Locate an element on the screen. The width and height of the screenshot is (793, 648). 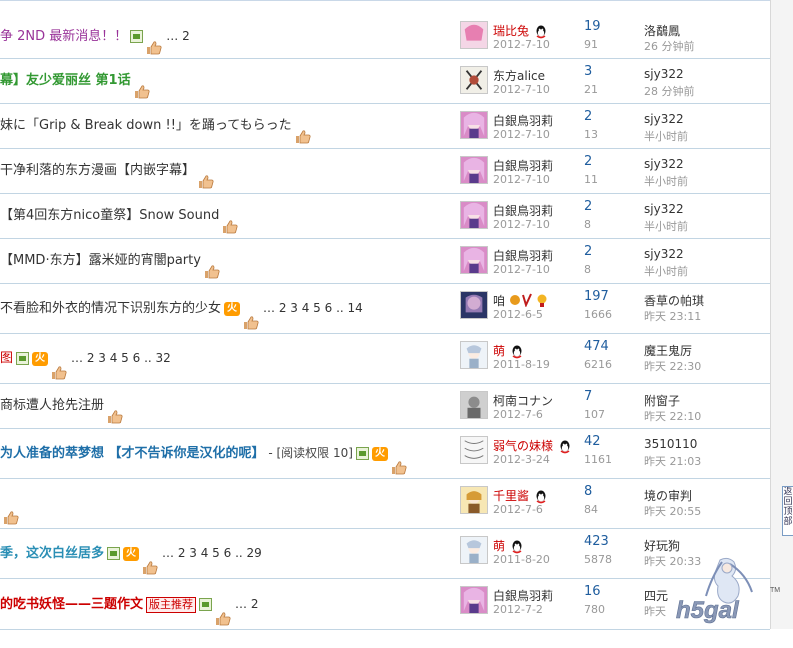
reply-count: 3 is located at coordinates (588, 71).